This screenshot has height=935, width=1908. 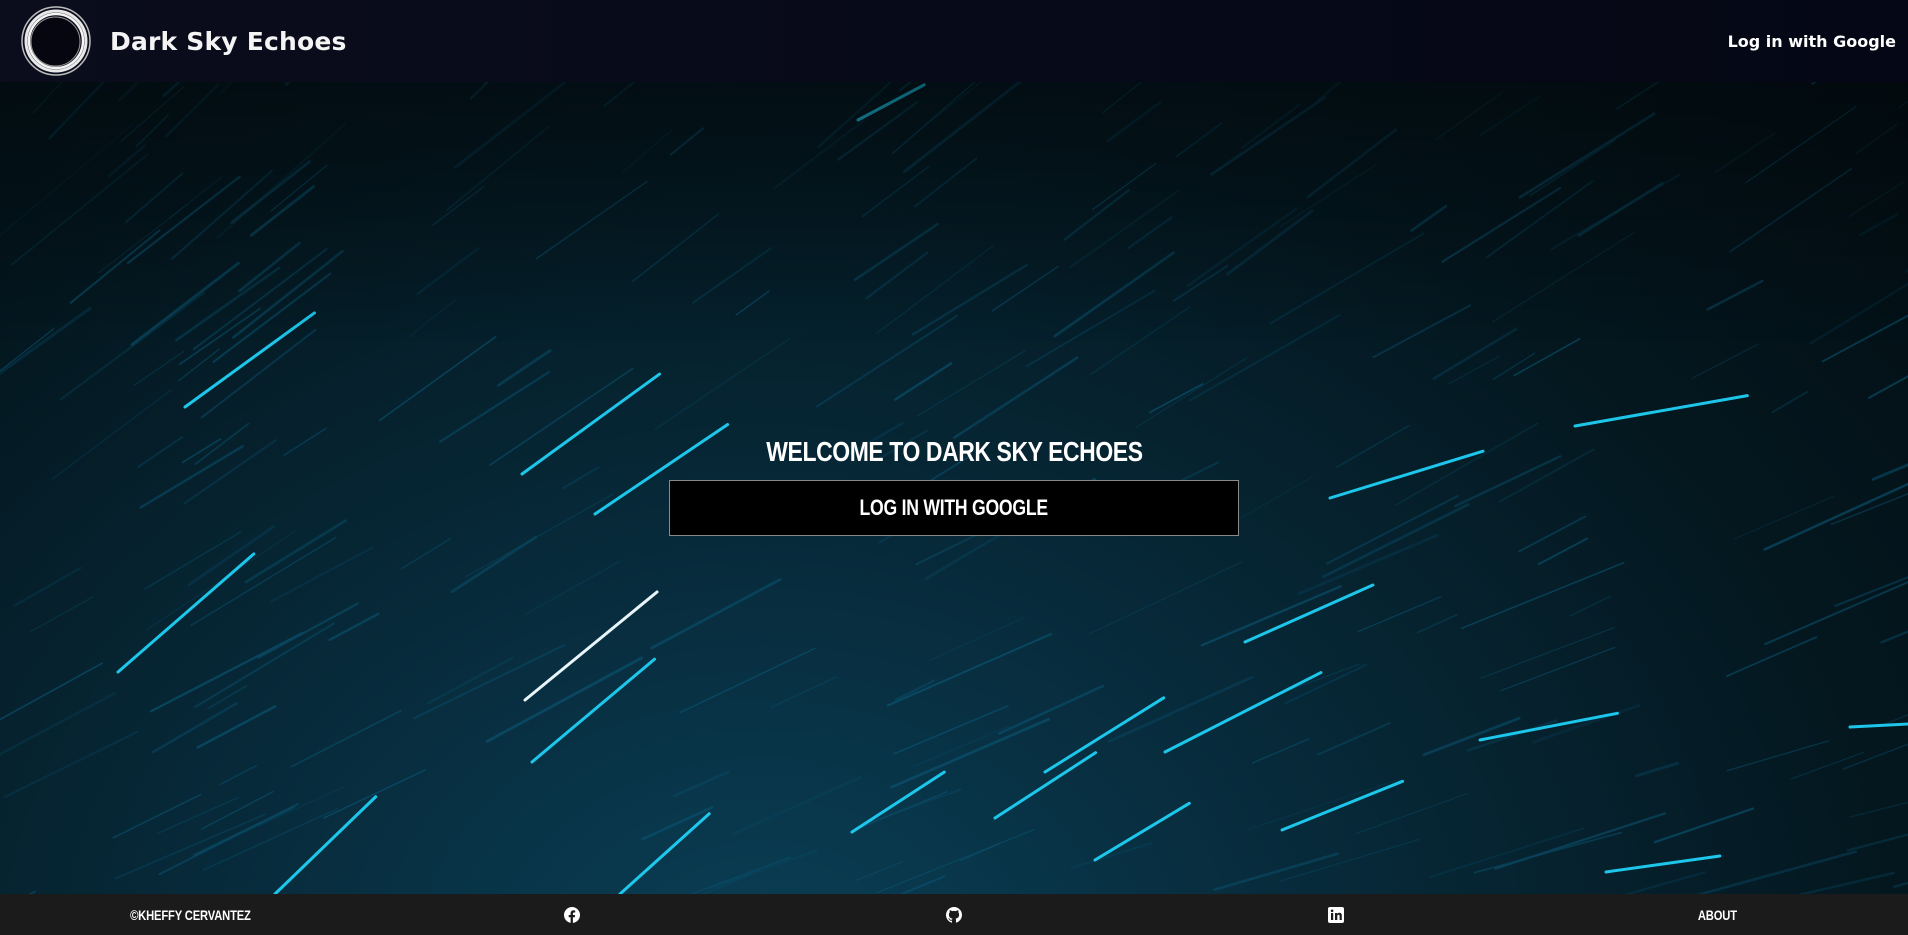 I want to click on site-footer: ©Kheffy Cervantez About, so click(x=954, y=914).